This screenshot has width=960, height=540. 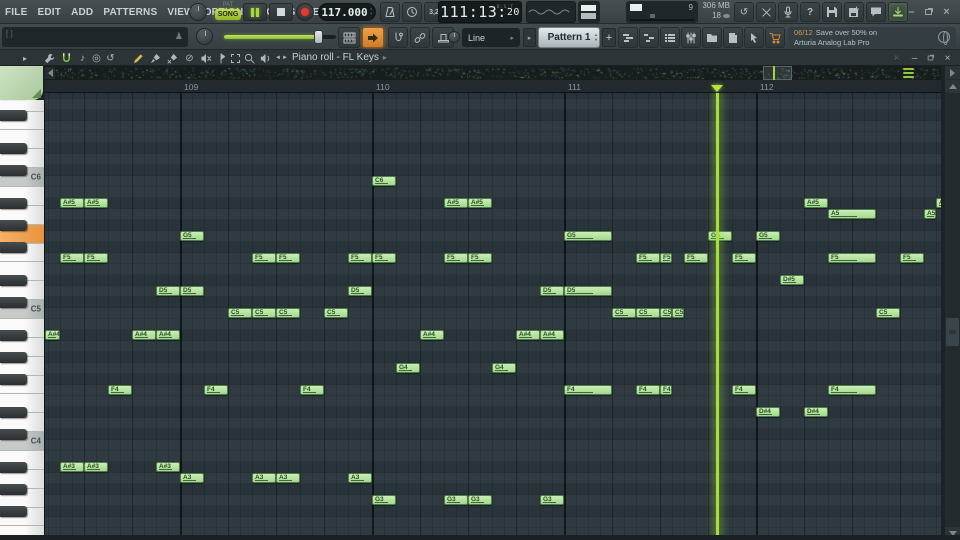 What do you see at coordinates (930, 58) in the screenshot?
I see `piano-roll-restore` at bounding box center [930, 58].